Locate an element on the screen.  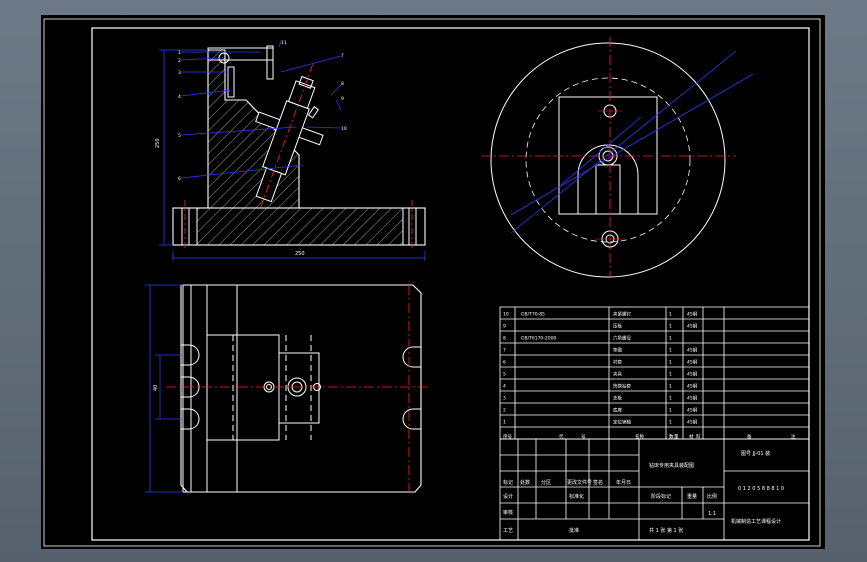
parts-cell-name: 支板 is located at coordinates (617, 398).